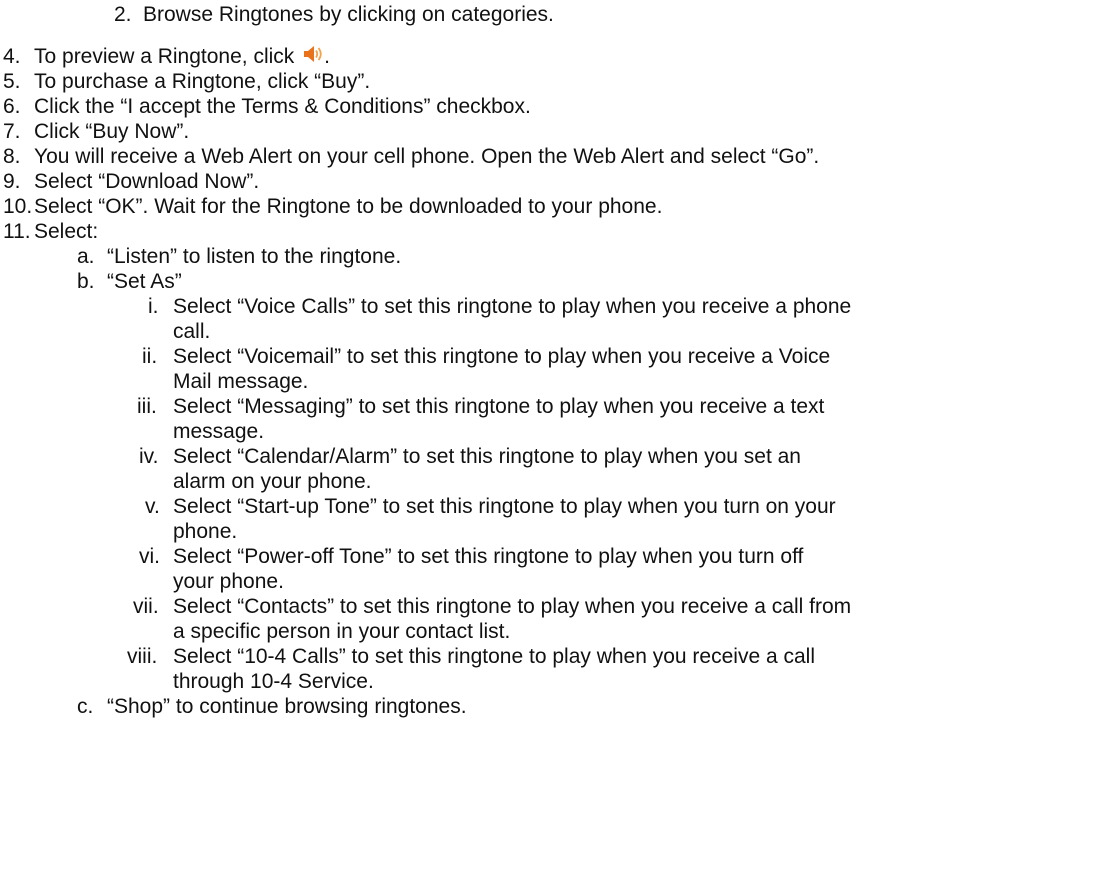 The height and width of the screenshot is (871, 1117). I want to click on roman-text-line-2: alarm on your phone., so click(272, 481).